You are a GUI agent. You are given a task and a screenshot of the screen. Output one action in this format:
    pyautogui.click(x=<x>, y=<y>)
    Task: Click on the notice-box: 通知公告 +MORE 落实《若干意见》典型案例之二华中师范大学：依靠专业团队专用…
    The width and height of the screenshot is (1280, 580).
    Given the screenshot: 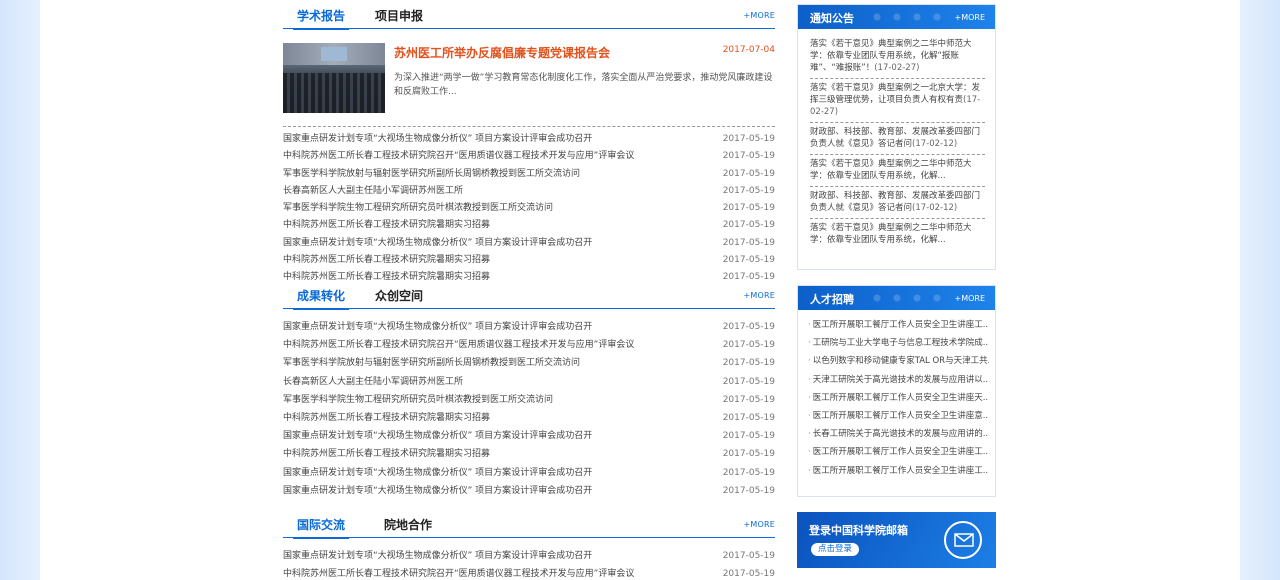 What is the action you would take?
    pyautogui.click(x=896, y=137)
    